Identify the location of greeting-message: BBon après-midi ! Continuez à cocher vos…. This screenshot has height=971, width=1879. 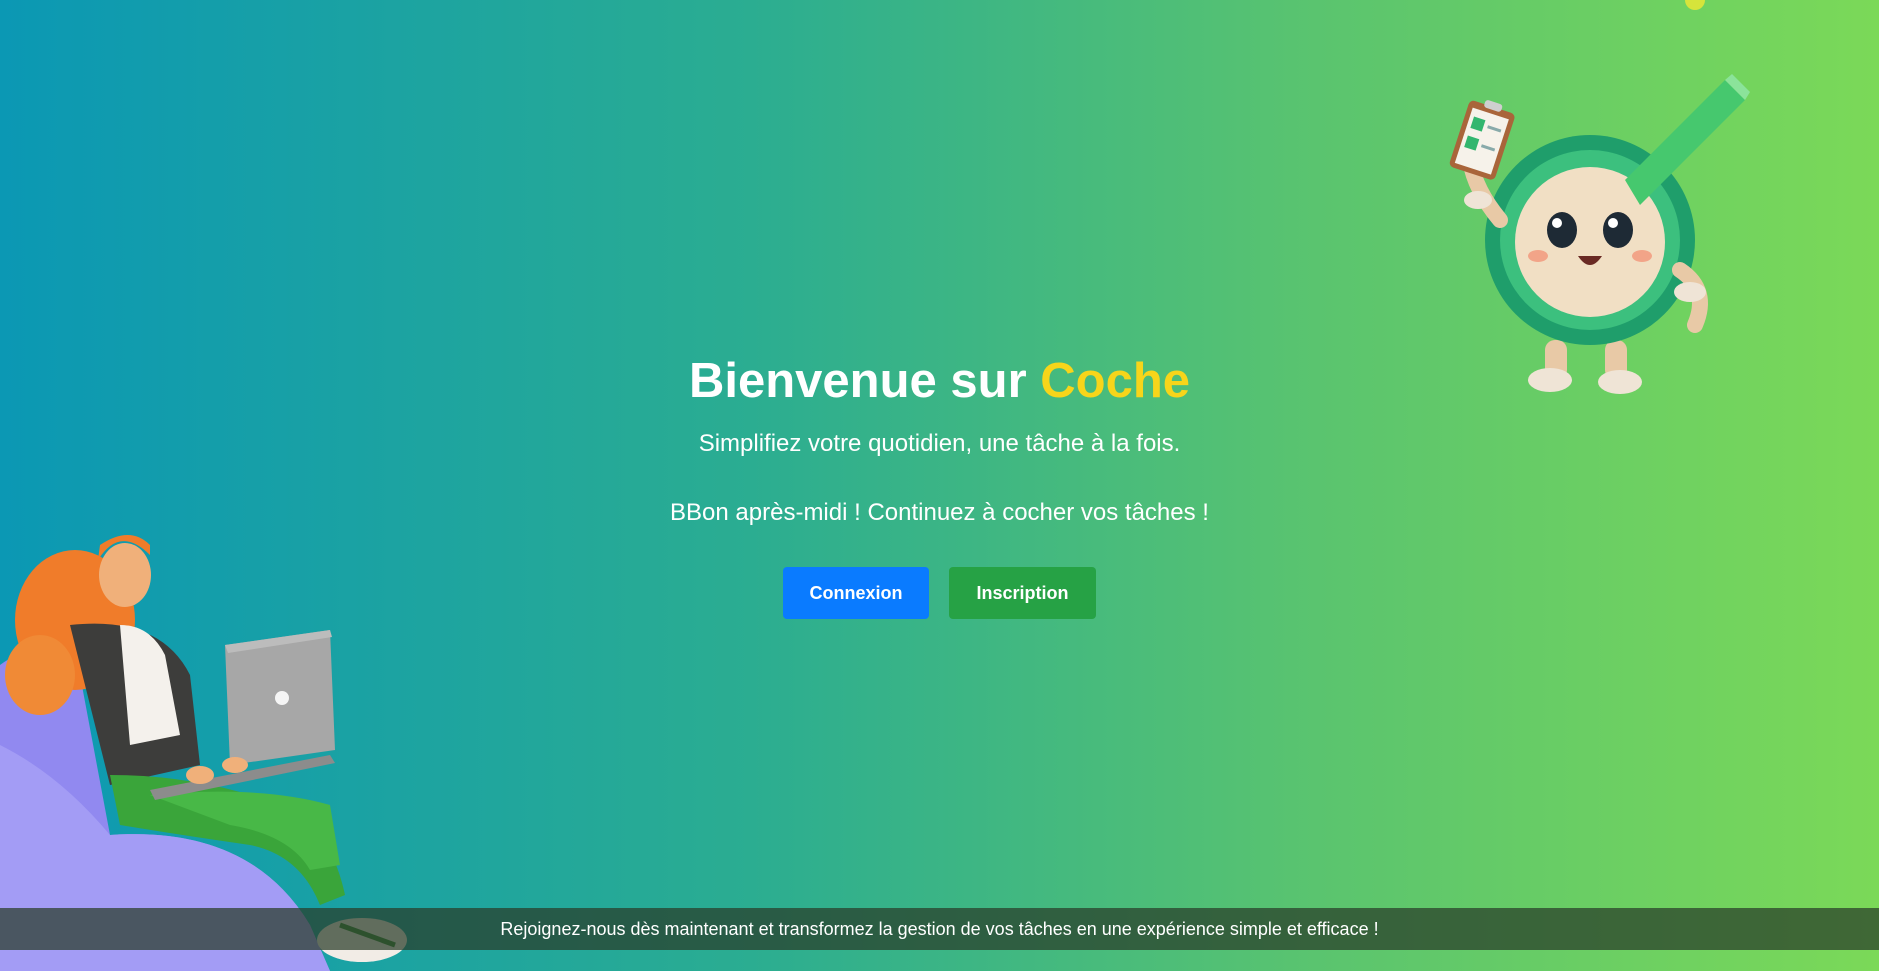
(939, 512).